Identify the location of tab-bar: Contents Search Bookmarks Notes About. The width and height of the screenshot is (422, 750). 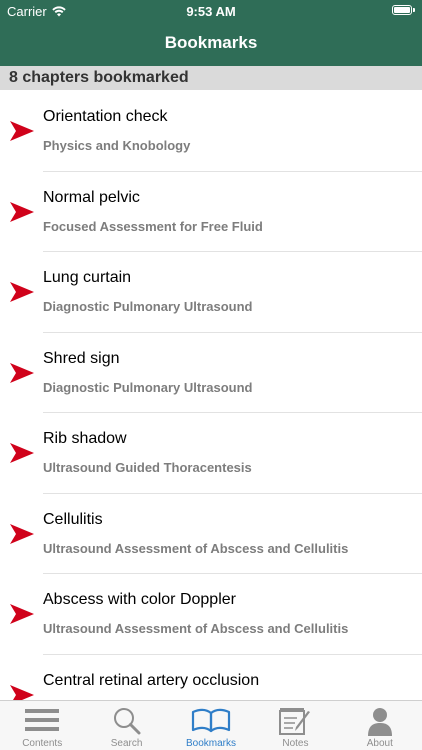
(211, 725).